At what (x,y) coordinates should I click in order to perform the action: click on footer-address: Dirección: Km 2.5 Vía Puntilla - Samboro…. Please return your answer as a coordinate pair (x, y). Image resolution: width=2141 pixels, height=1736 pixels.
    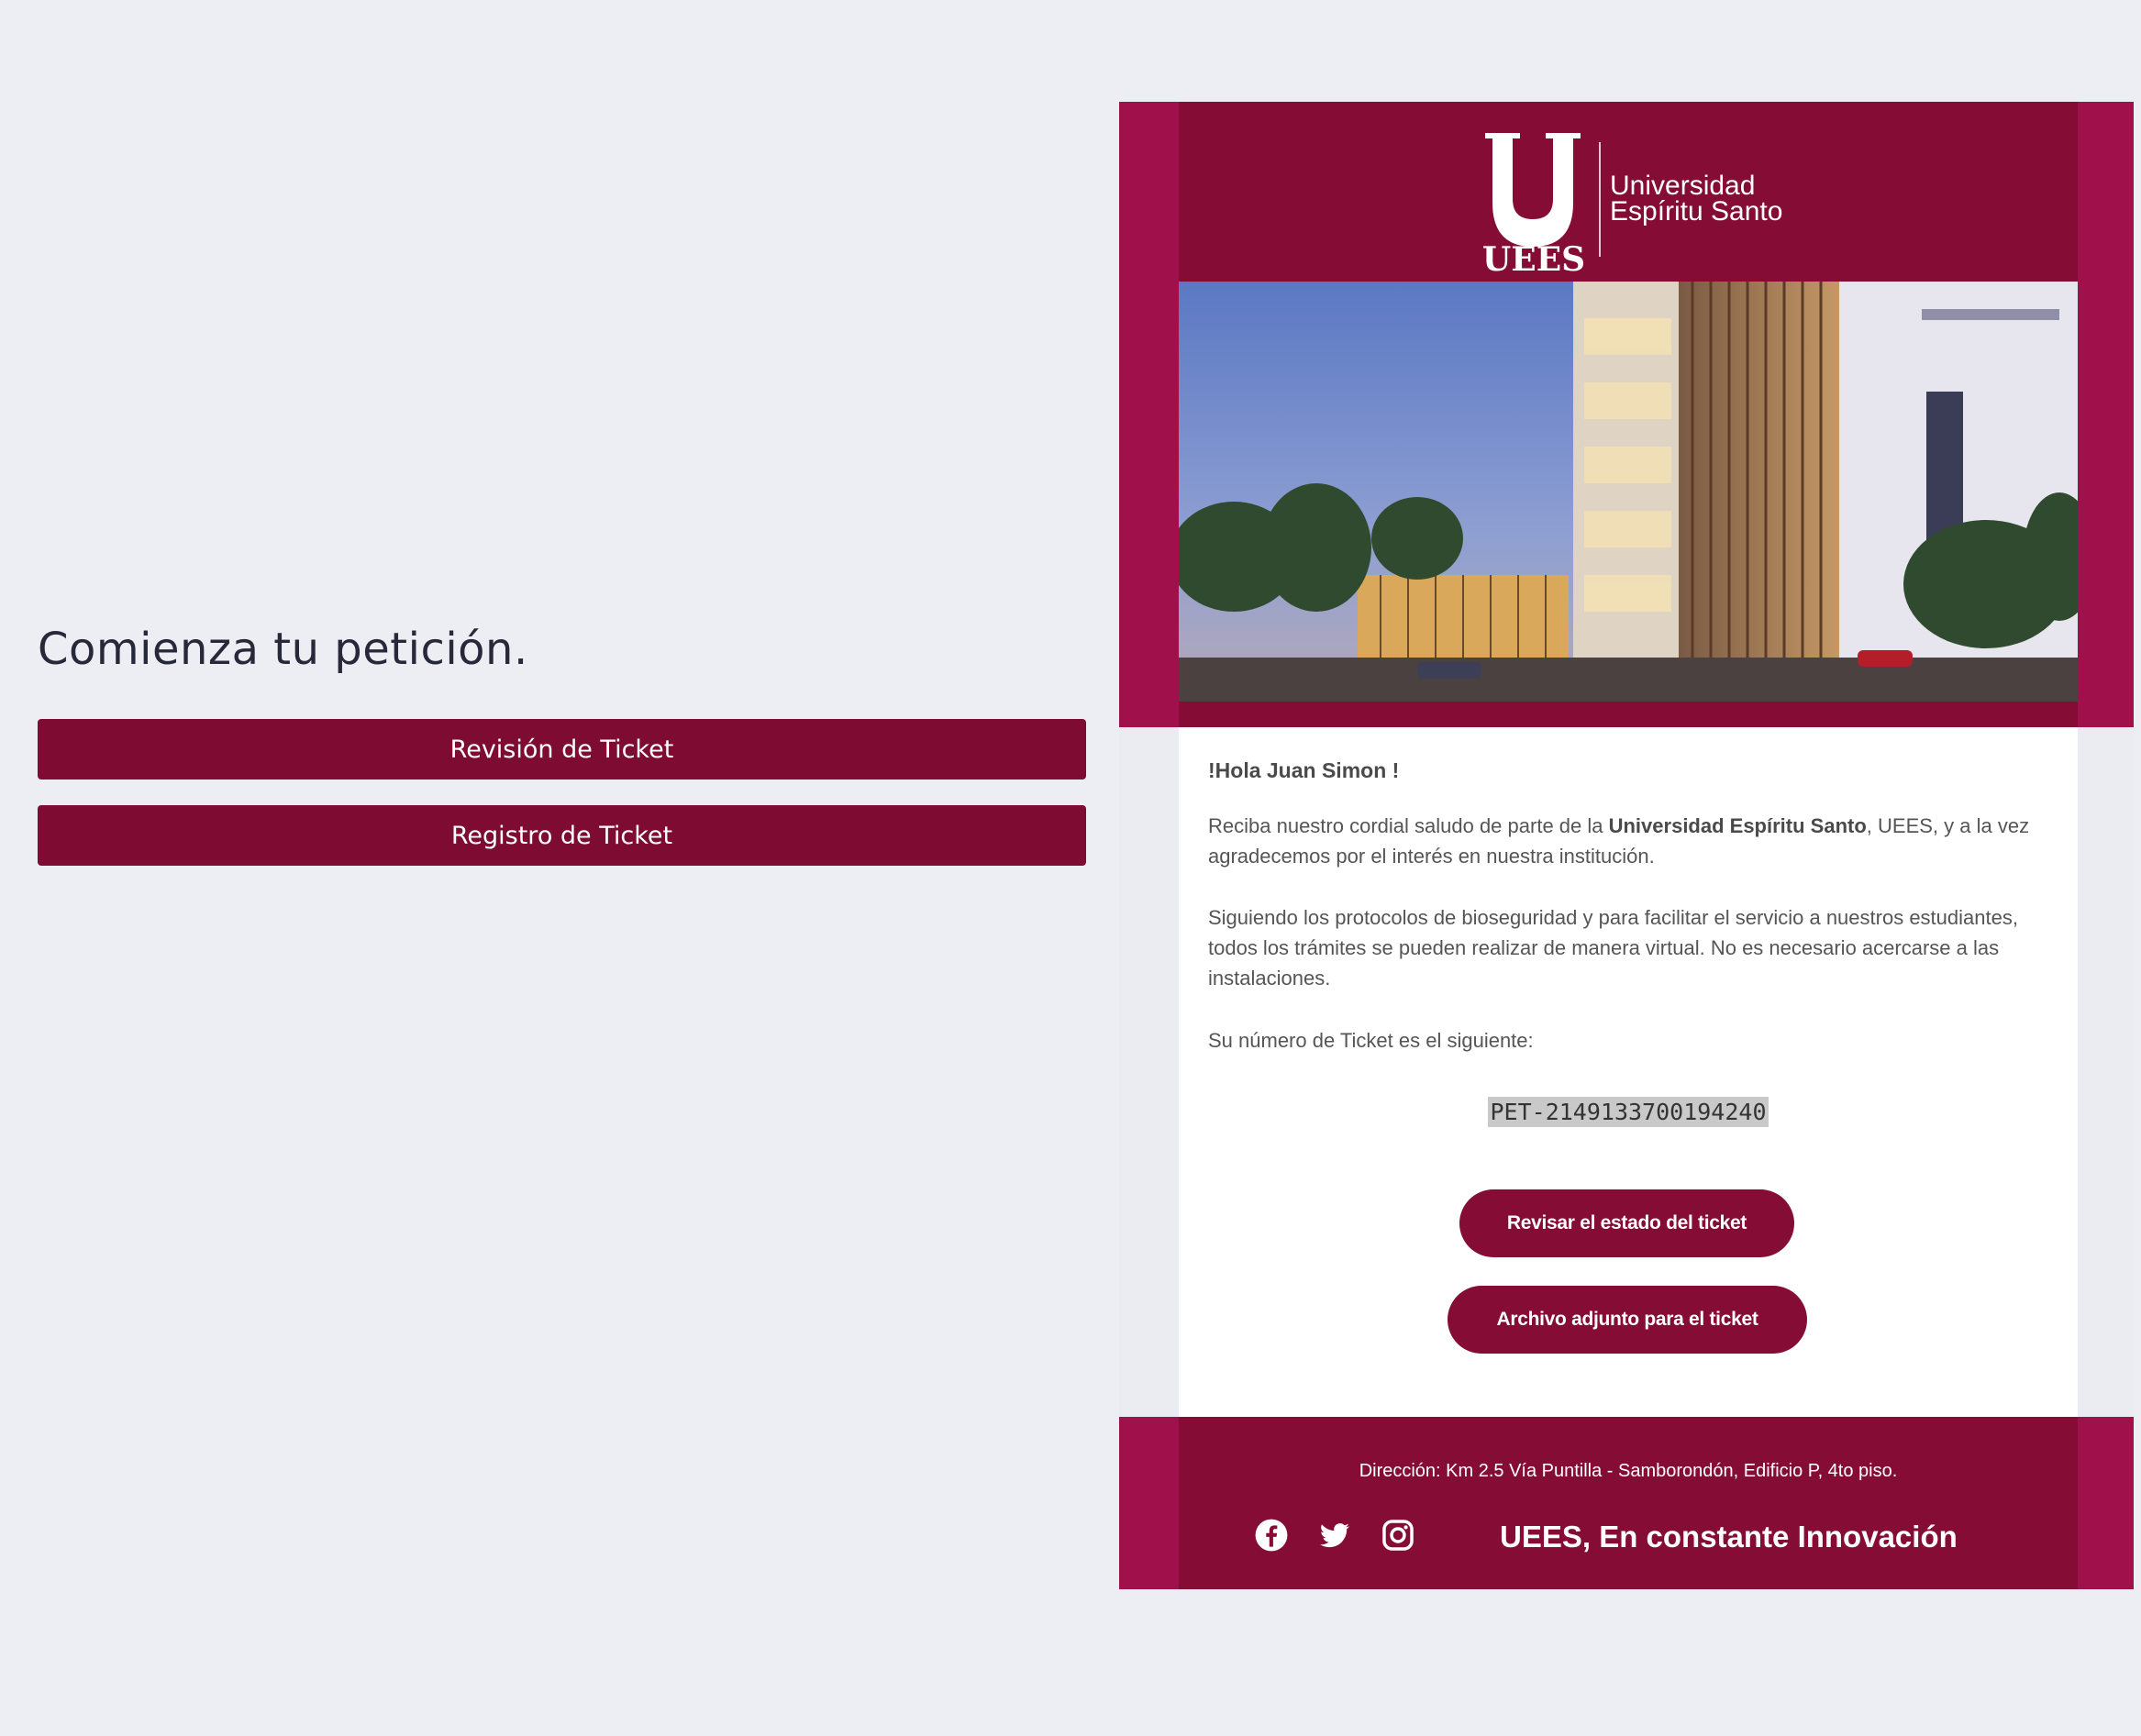
    Looking at the image, I should click on (1629, 1471).